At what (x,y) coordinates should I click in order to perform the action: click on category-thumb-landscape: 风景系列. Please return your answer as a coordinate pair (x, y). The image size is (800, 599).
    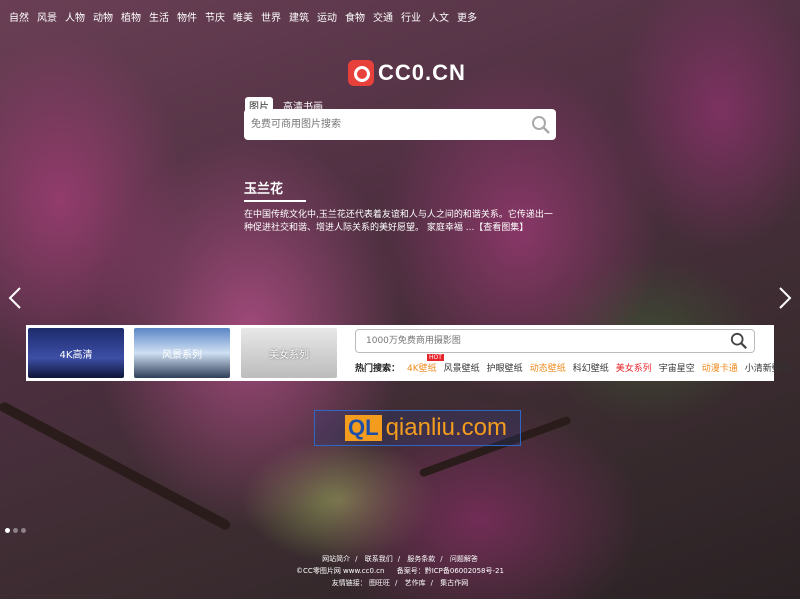
    Looking at the image, I should click on (182, 353).